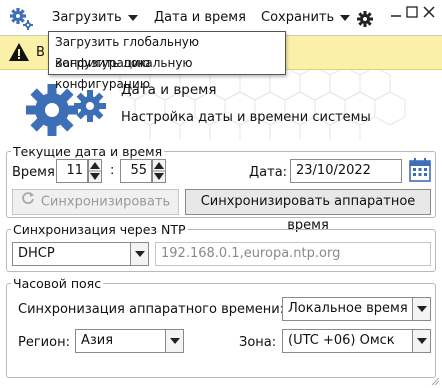 This screenshot has width=442, height=388. Describe the element at coordinates (167, 51) in the screenshot. I see `menu-item-load-global: Загрузить глобальную конфигурацию` at that location.